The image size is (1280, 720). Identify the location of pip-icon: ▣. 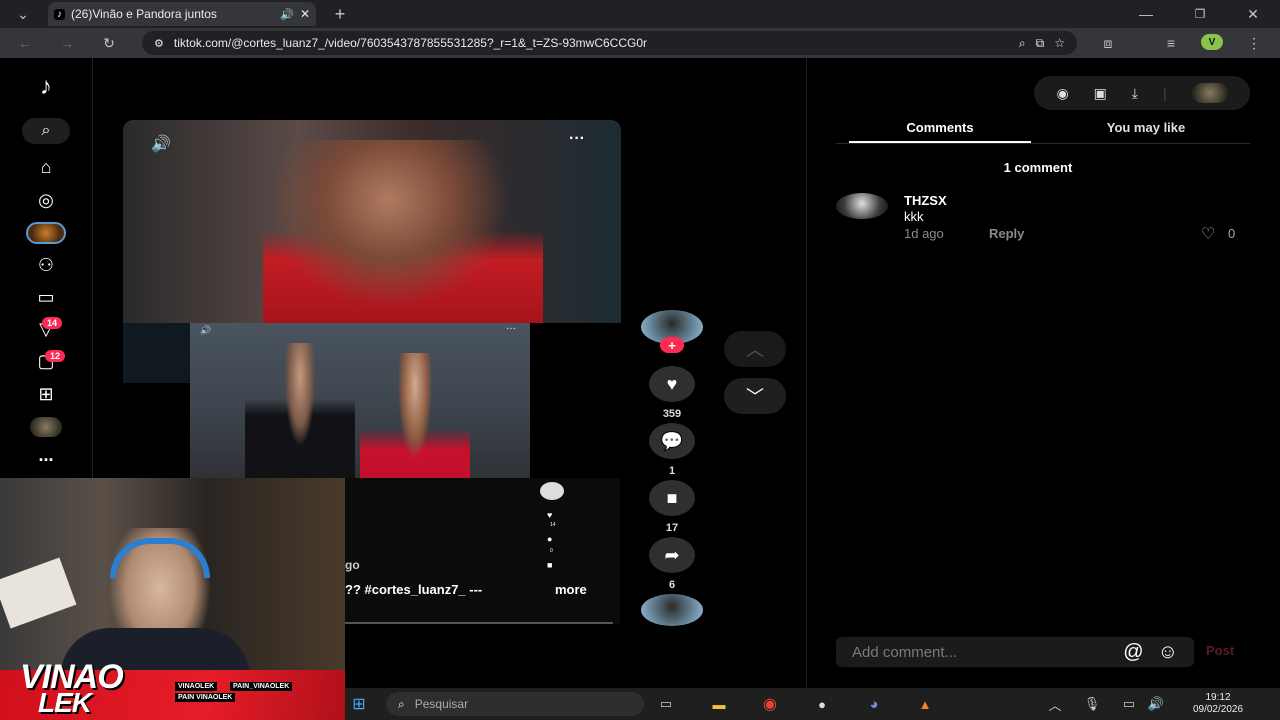
(1100, 93).